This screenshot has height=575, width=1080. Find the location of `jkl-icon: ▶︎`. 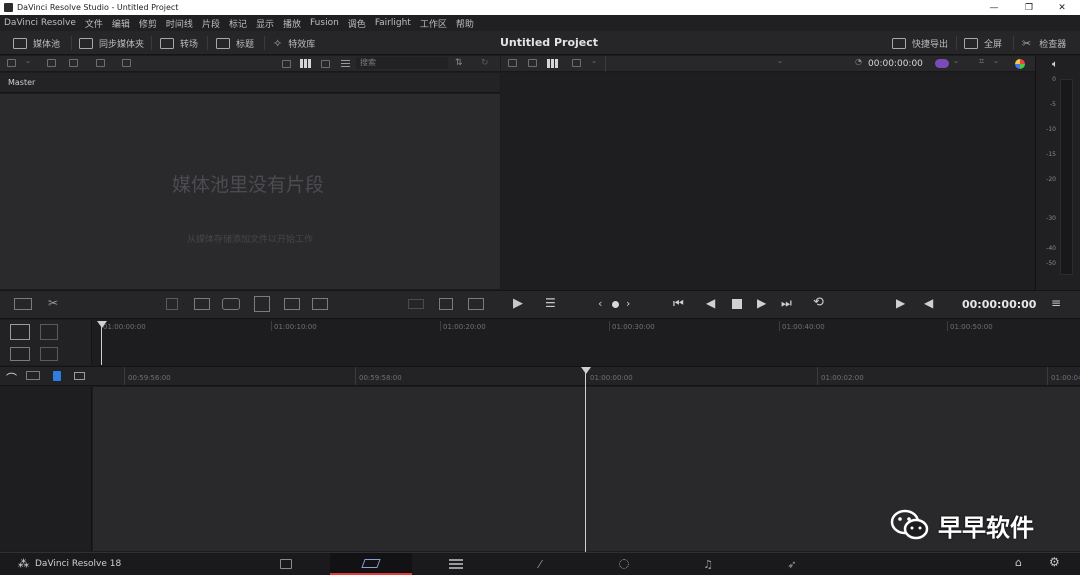

jkl-icon: ▶︎ is located at coordinates (518, 303).